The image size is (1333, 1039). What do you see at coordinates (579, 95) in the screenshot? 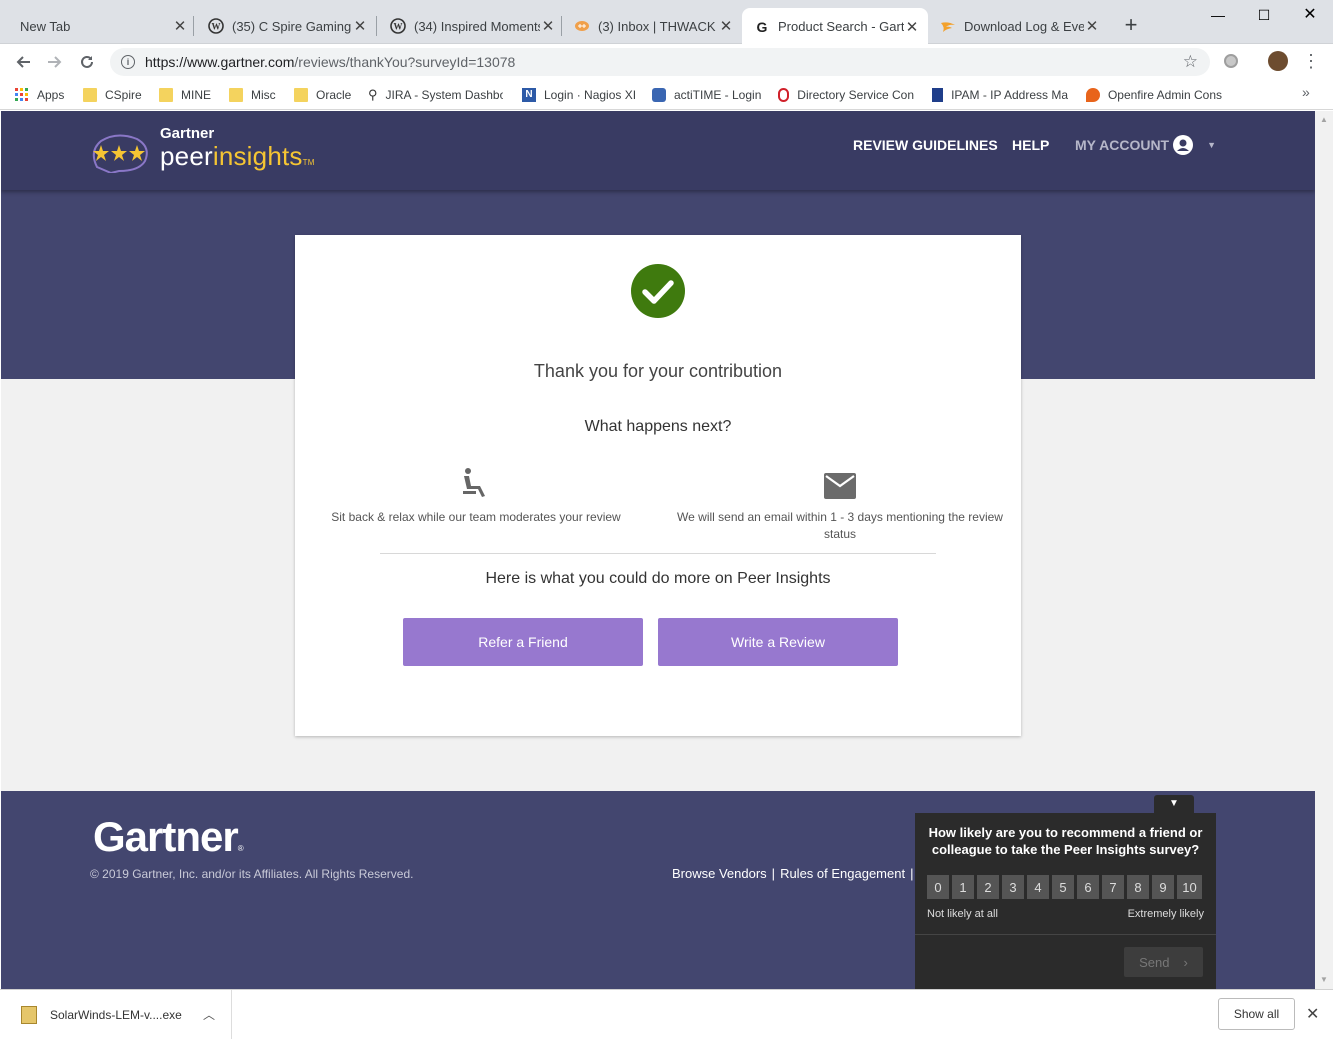
I see `bookmark-nagios: N Login · Nagios XI` at bounding box center [579, 95].